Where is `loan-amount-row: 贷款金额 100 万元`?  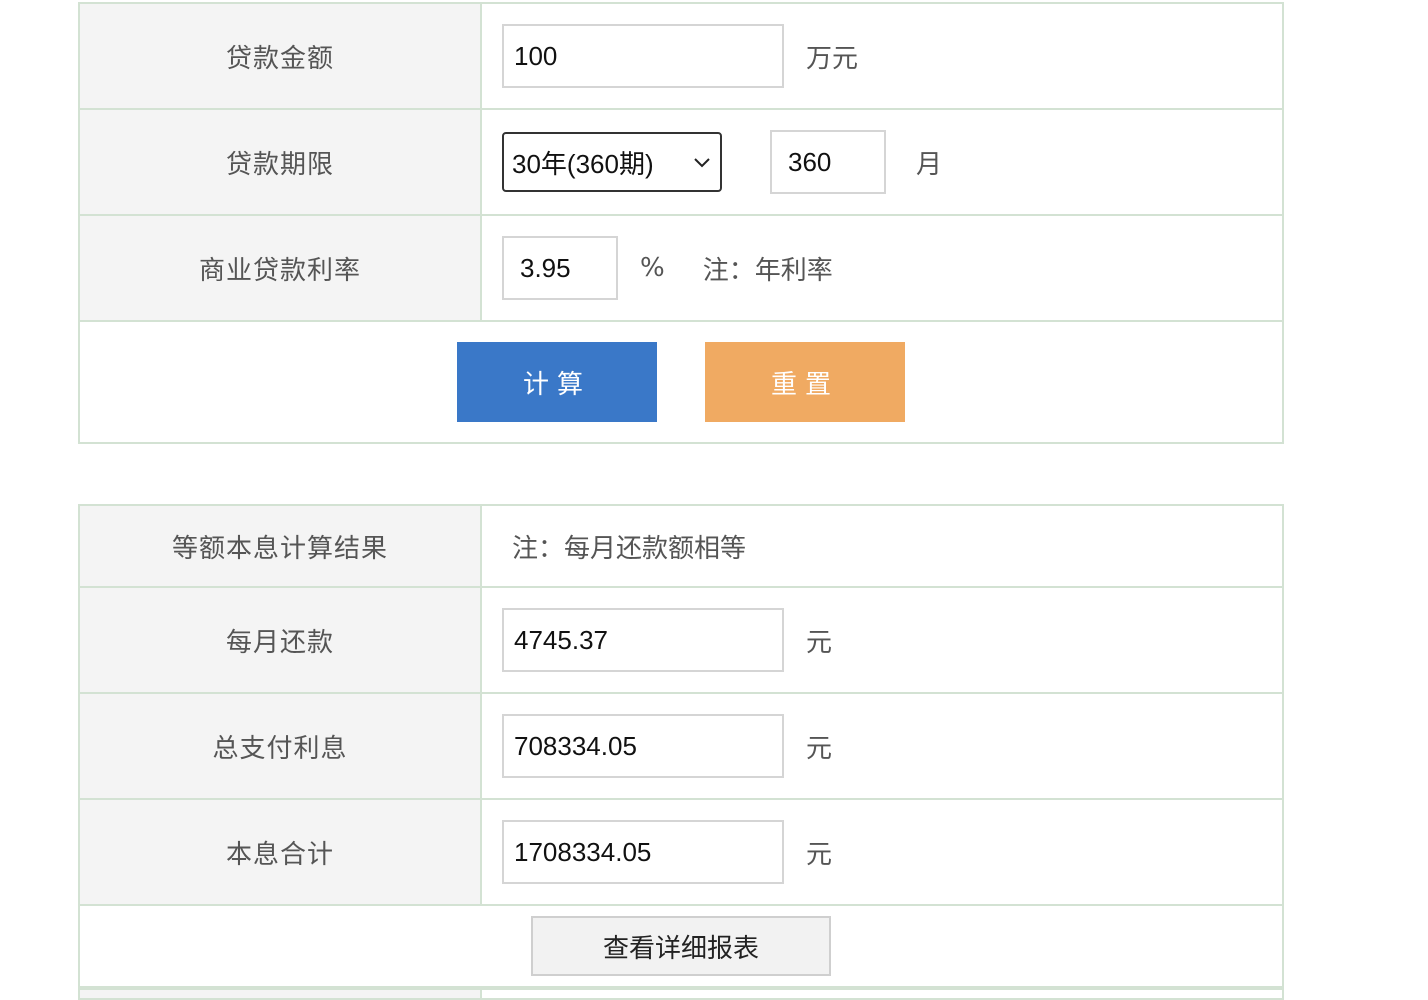
loan-amount-row: 贷款金额 100 万元 is located at coordinates (681, 57).